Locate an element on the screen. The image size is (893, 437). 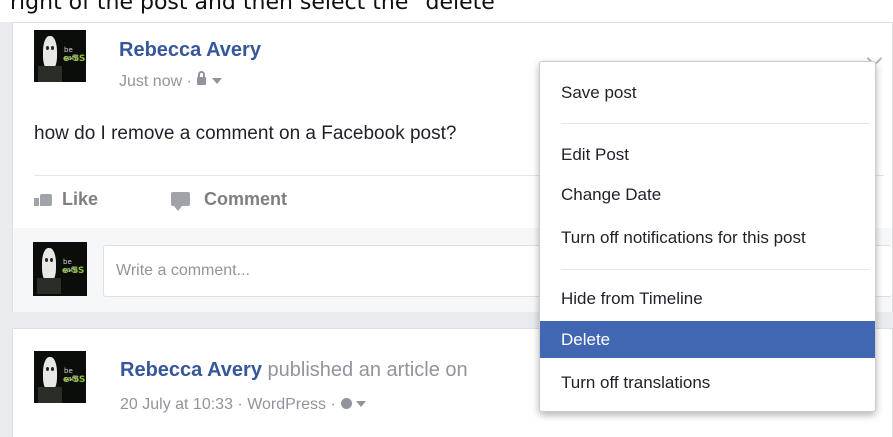
post-meta: Just now · is located at coordinates (170, 80).